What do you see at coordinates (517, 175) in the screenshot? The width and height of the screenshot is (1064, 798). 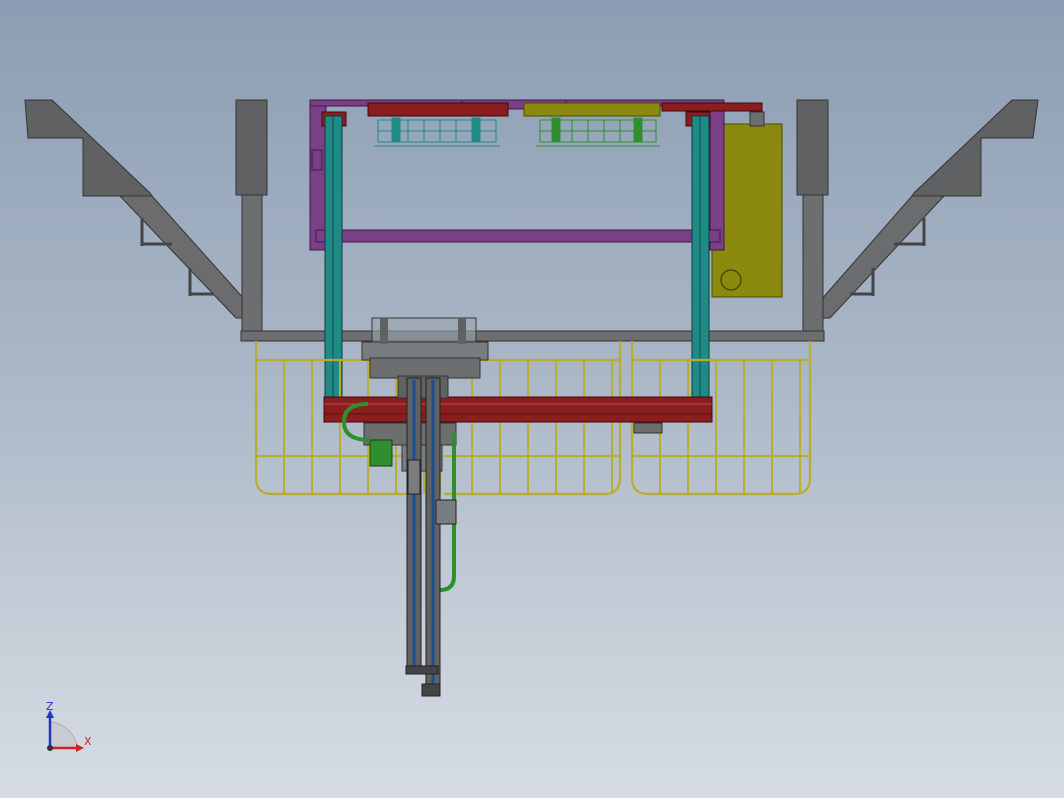 I see `upper-frame` at bounding box center [517, 175].